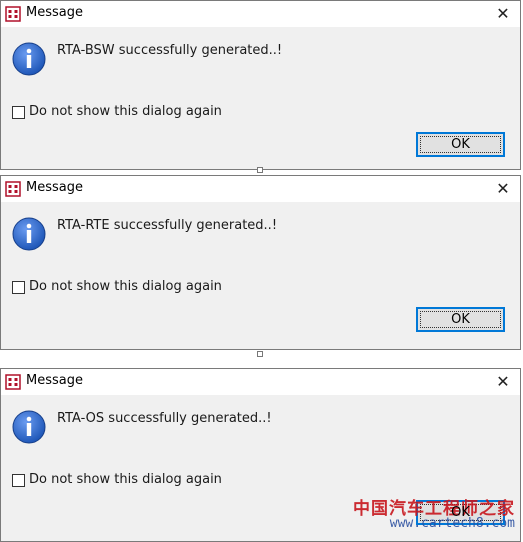 The height and width of the screenshot is (542, 523). I want to click on message-text: RTA-RTE successfully generated..!, so click(167, 225).